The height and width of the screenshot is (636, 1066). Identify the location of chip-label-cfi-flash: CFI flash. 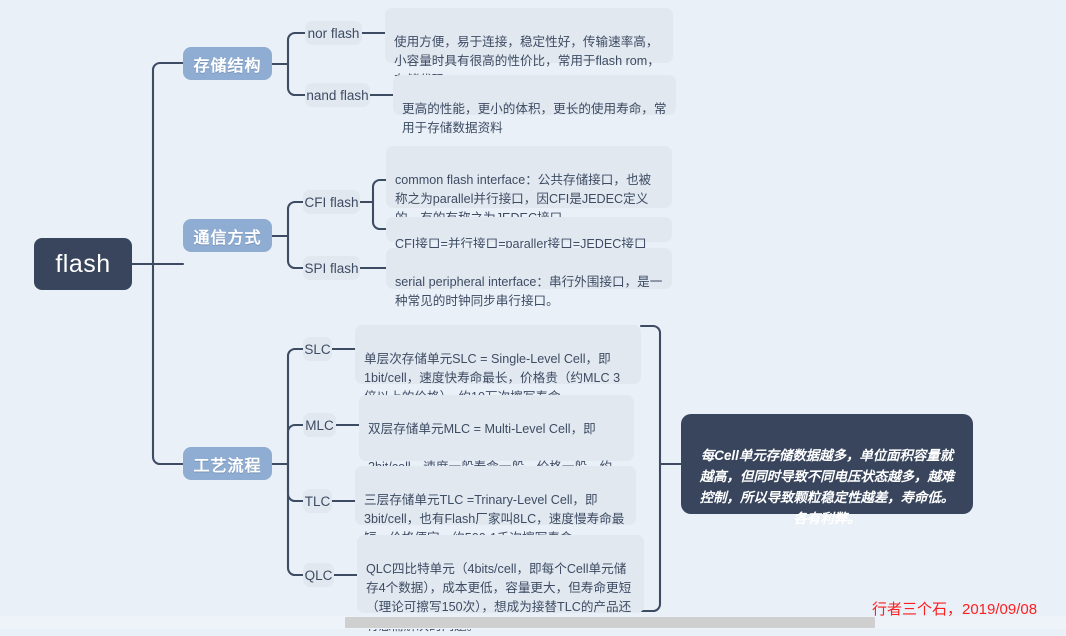
(331, 202).